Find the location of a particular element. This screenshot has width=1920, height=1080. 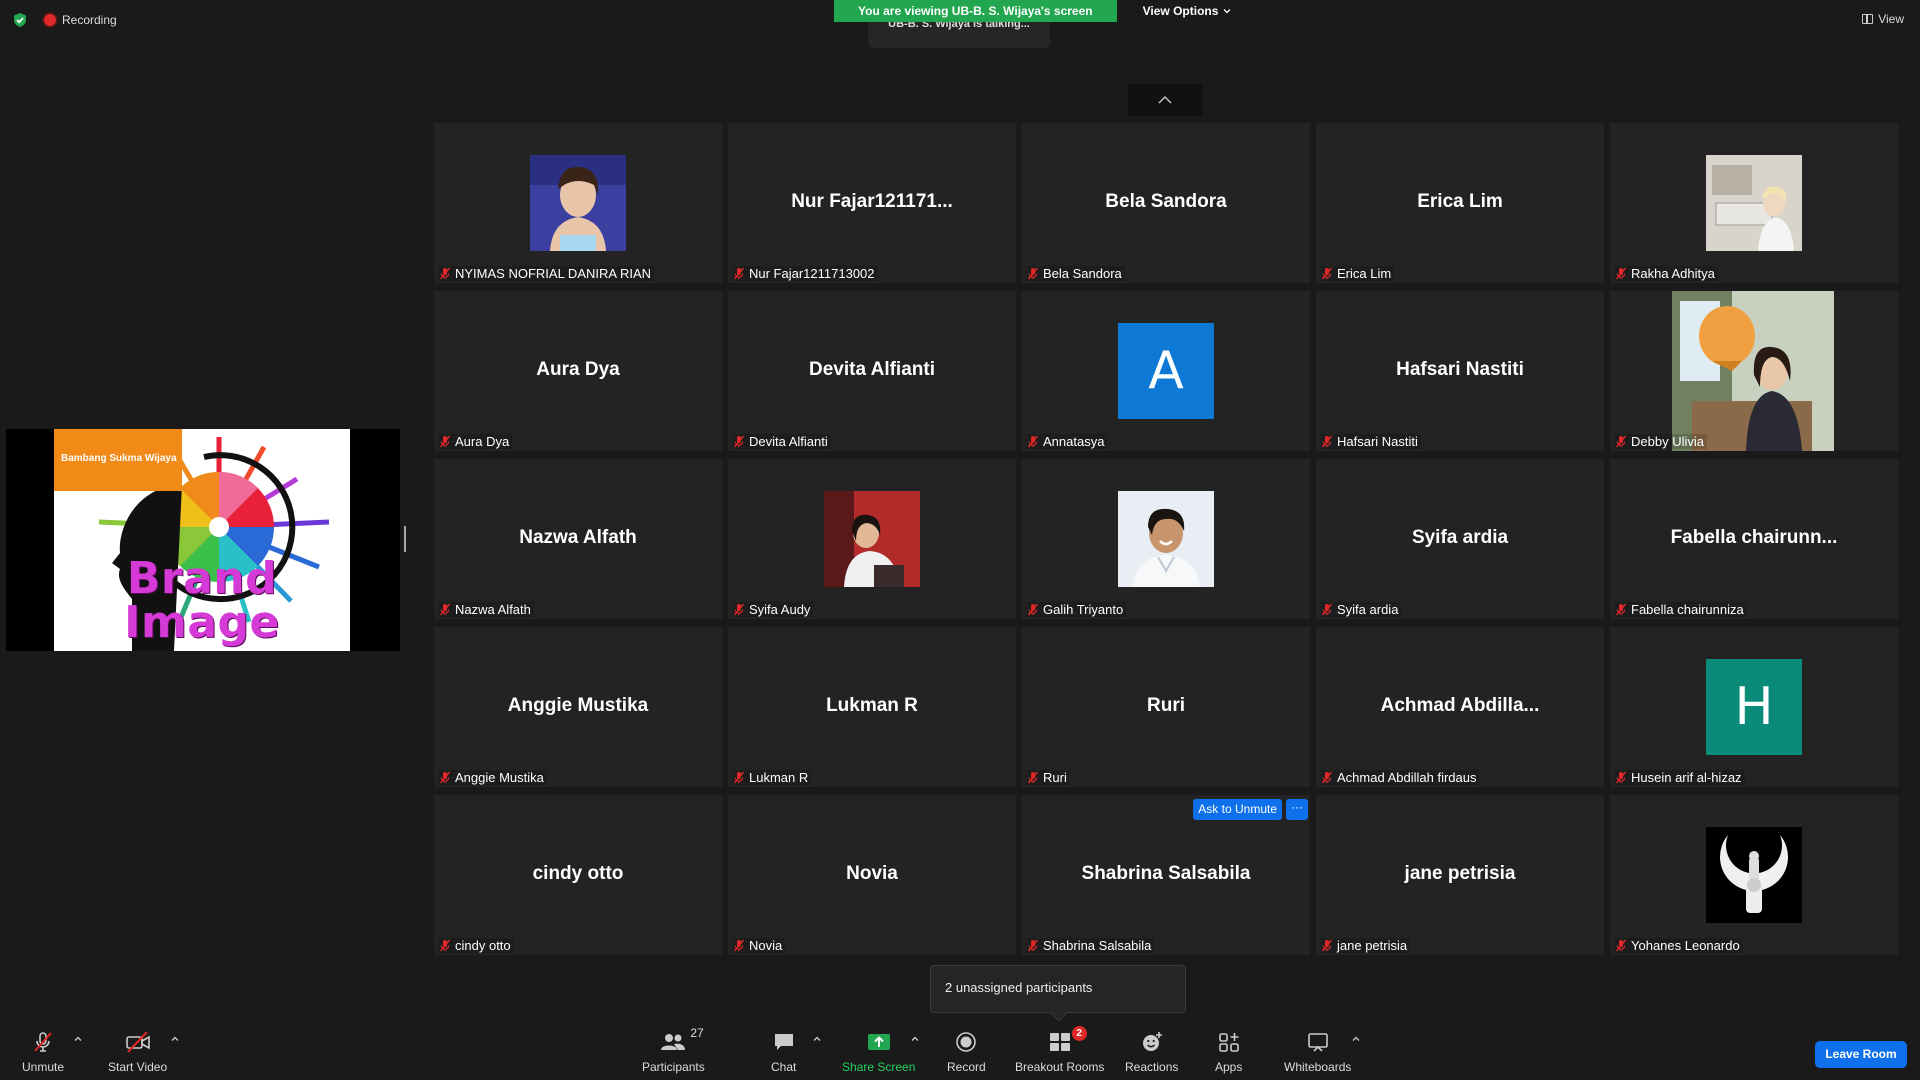

view-options-button: View Options is located at coordinates (1181, 11).